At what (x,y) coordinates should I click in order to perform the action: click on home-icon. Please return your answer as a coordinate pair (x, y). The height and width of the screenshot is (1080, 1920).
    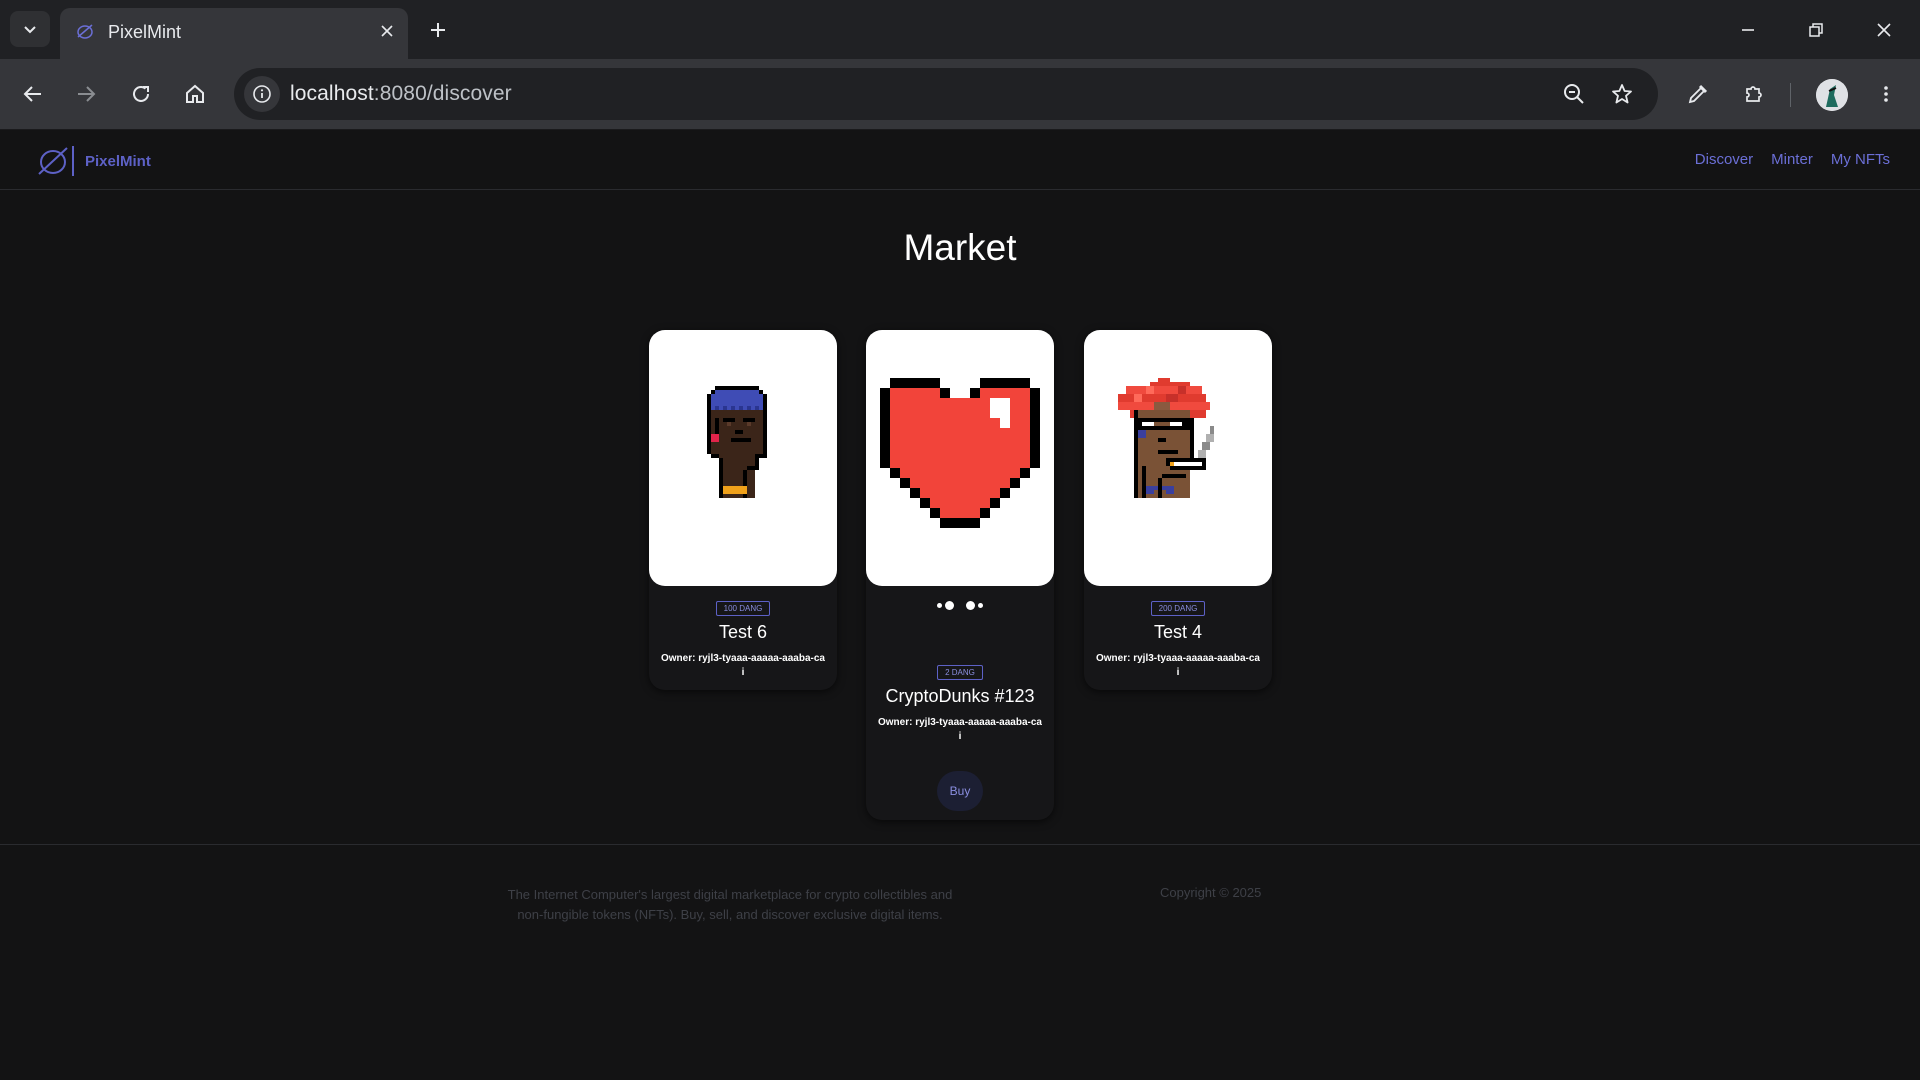
    Looking at the image, I should click on (195, 93).